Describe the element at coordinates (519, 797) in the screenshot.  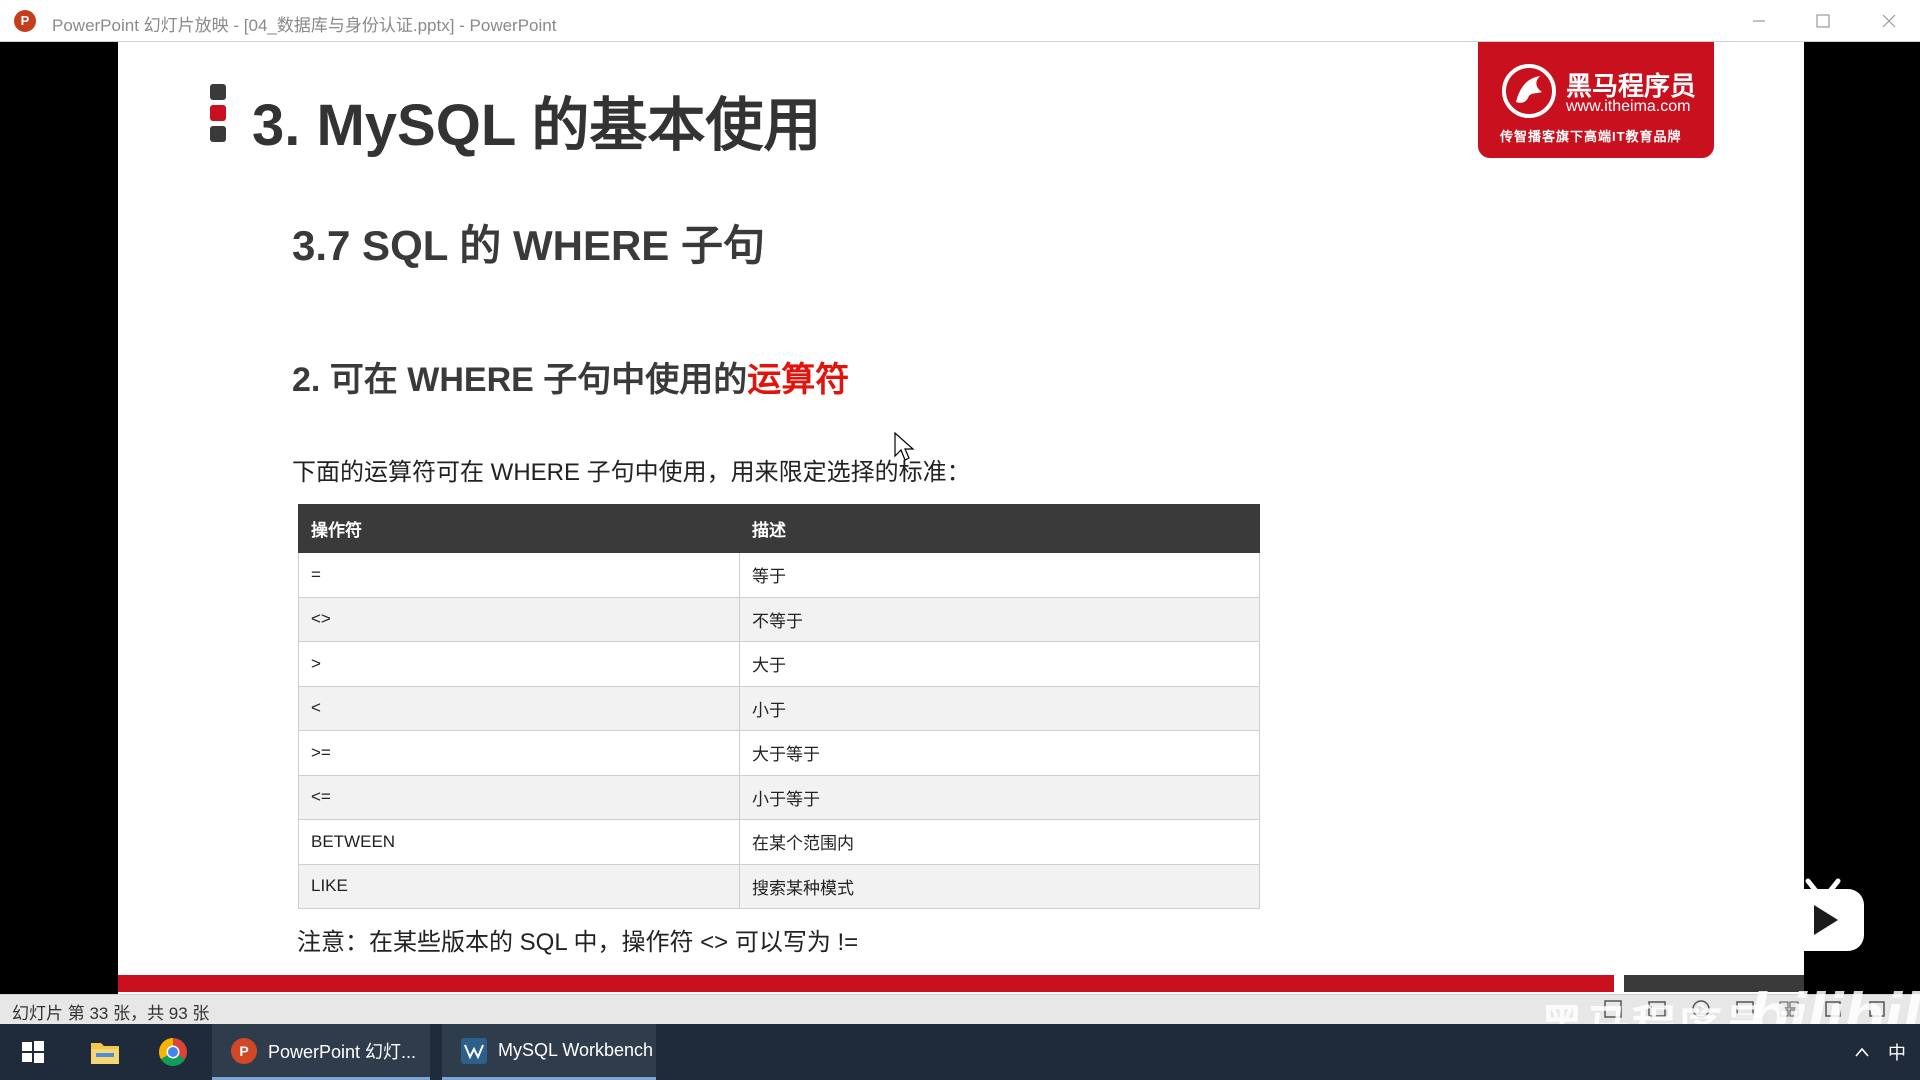
I see `operator-cell: <=` at that location.